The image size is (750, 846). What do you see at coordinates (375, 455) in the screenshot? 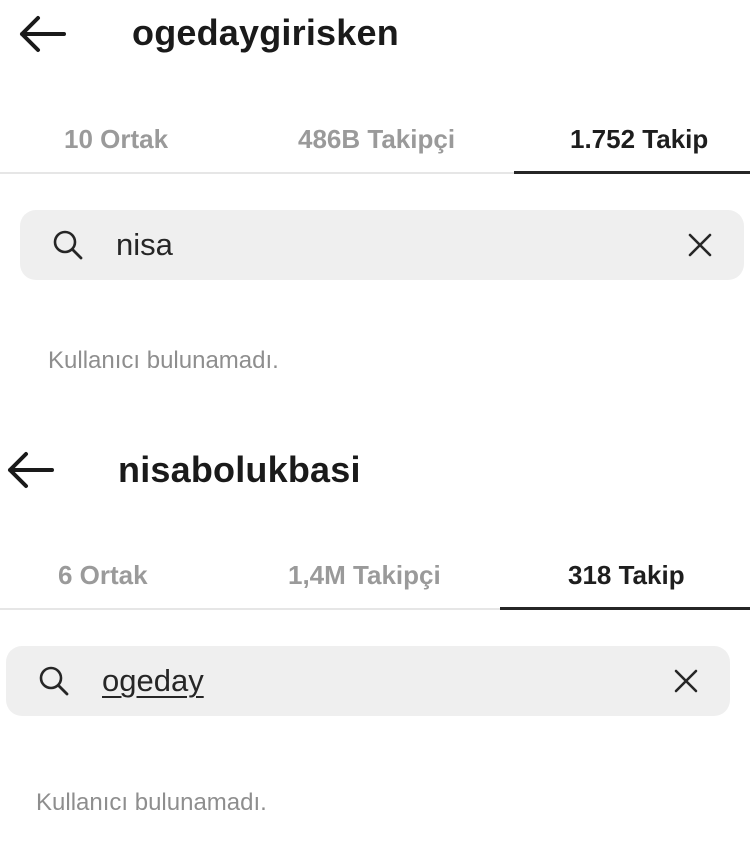
I see `top-bar: nisabolukbasi` at bounding box center [375, 455].